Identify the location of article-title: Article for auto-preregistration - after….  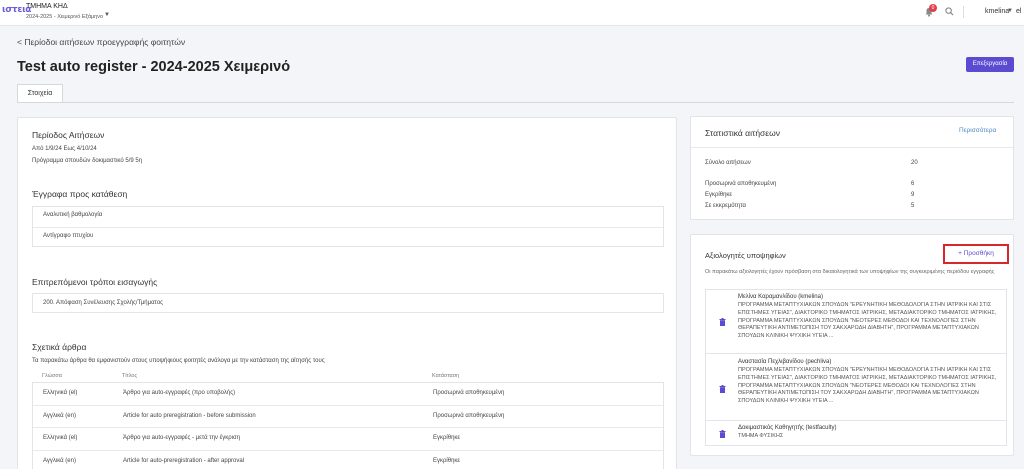
(184, 461).